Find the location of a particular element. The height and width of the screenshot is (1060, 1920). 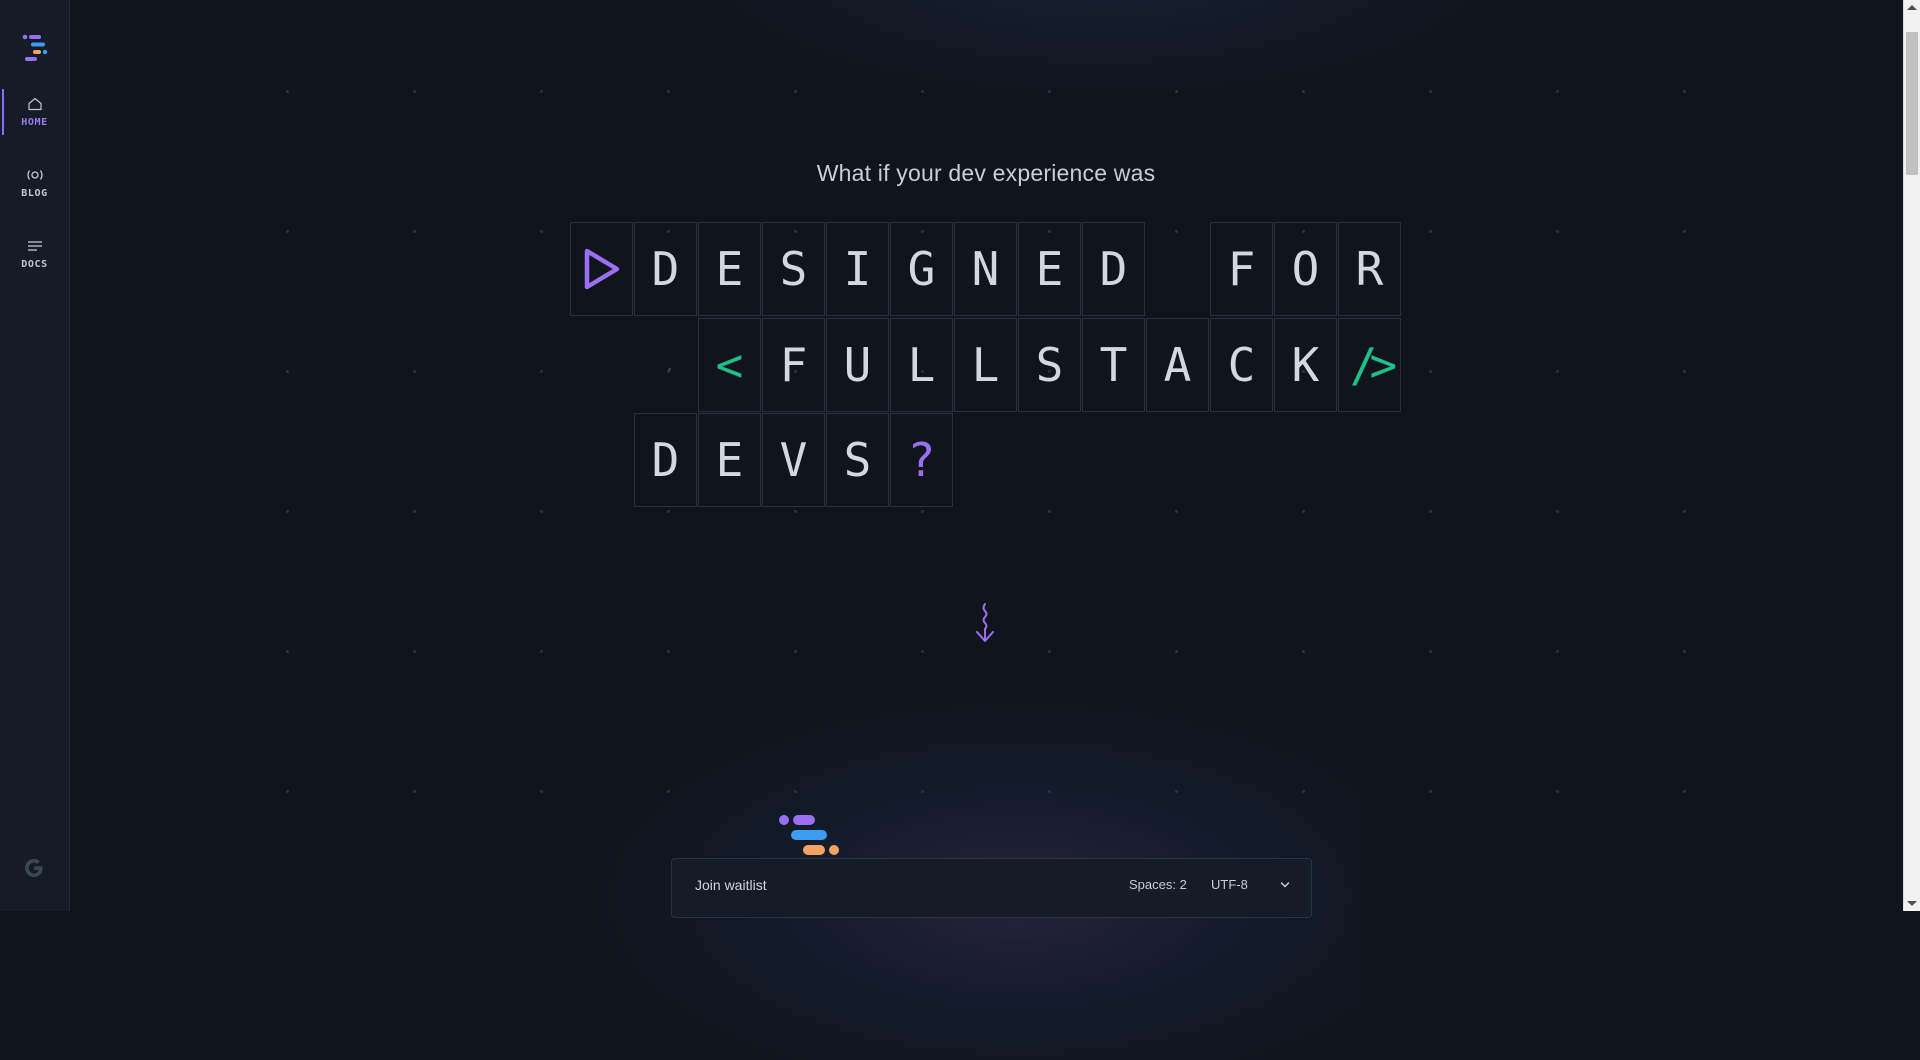

join-waitlist-button: Join waitlist is located at coordinates (731, 885).